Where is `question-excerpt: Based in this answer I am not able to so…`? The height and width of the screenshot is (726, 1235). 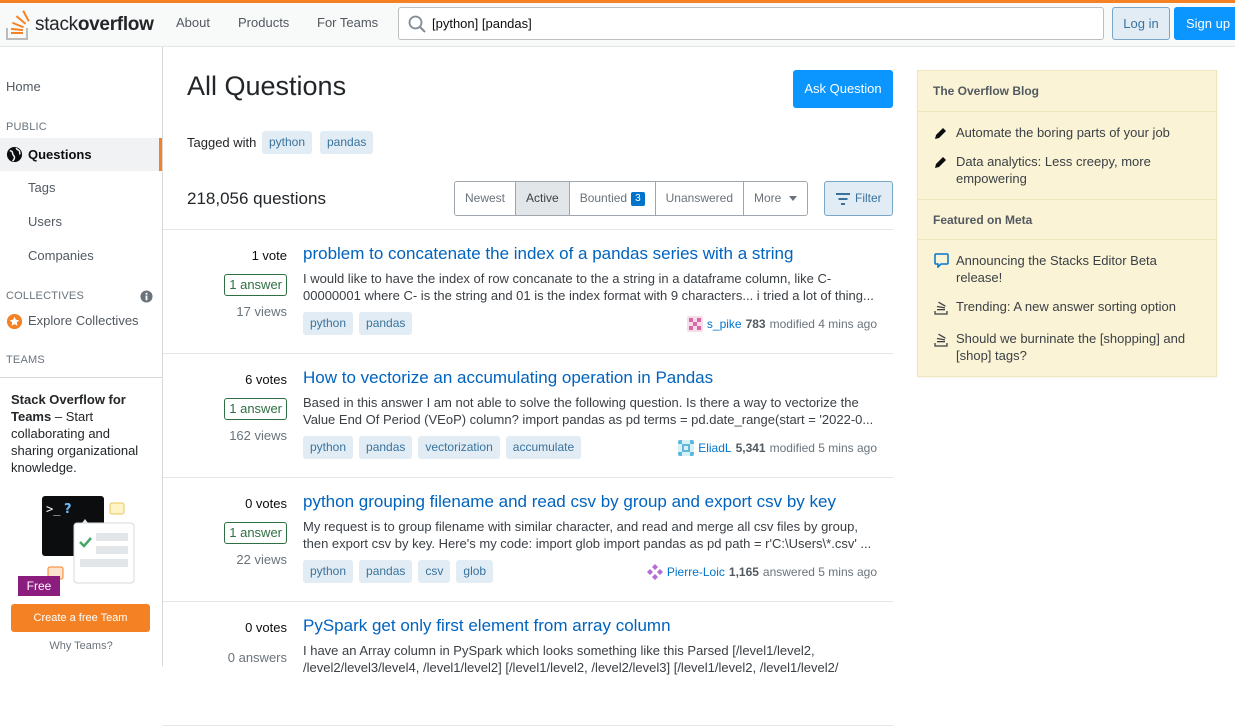
question-excerpt: Based in this answer I am not able to so… is located at coordinates (588, 411).